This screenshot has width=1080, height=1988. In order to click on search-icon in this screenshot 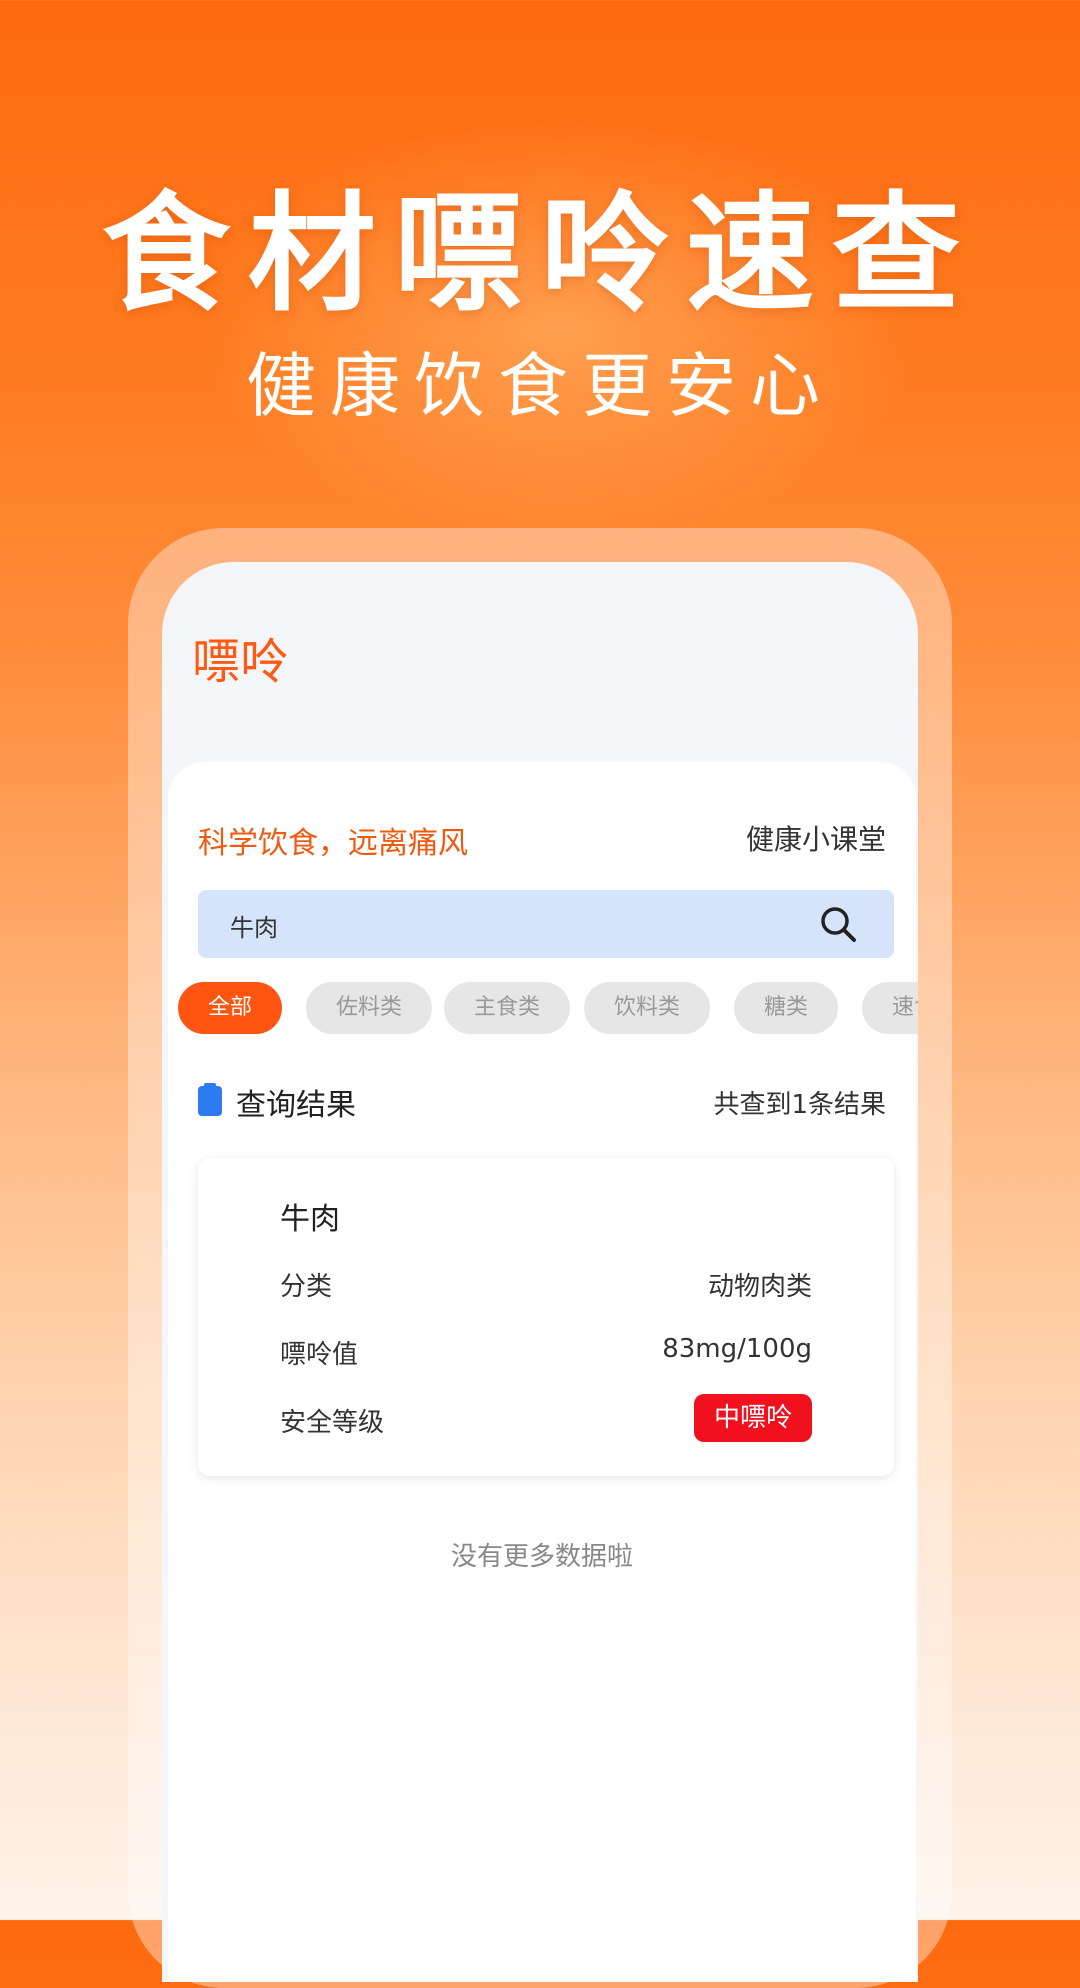, I will do `click(838, 924)`.